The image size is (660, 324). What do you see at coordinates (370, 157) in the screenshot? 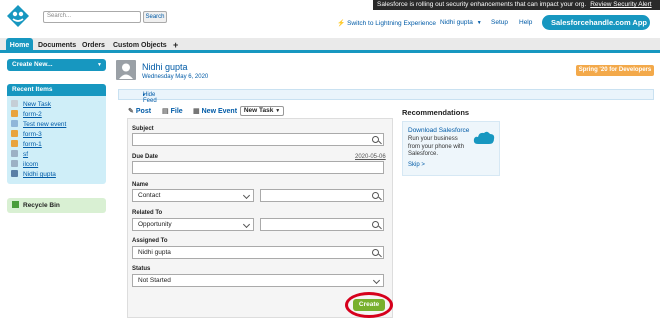
I see `due-date-today-link: 2020-05-06` at bounding box center [370, 157].